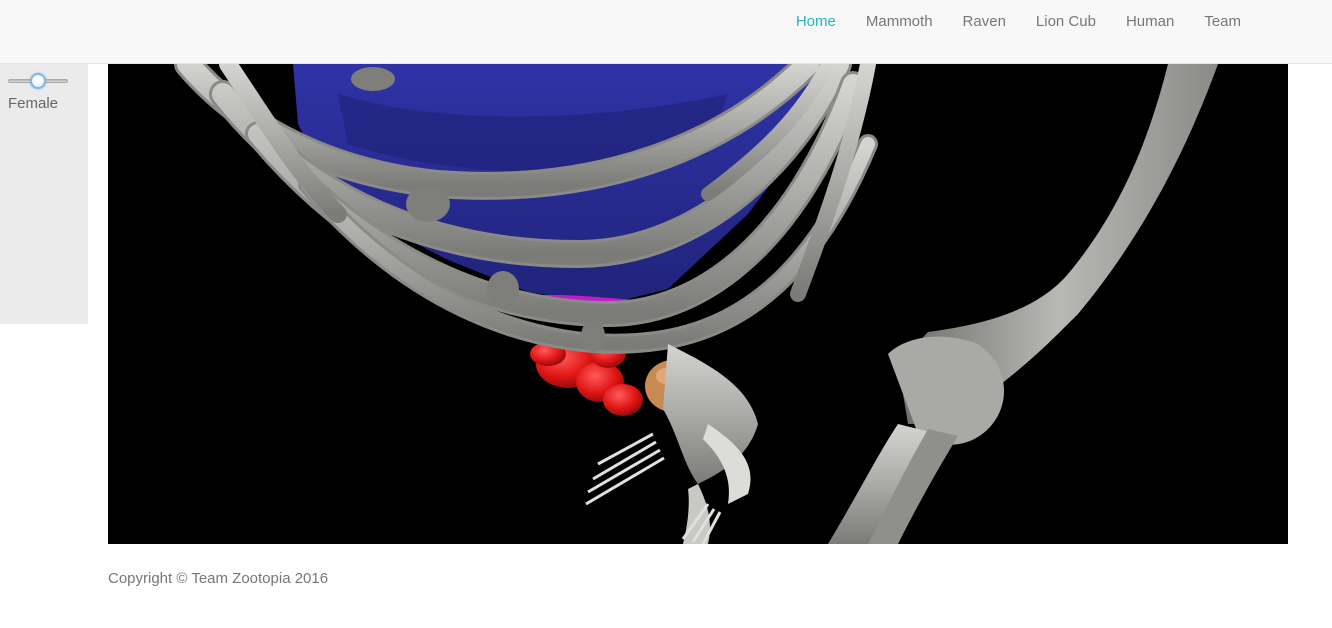 The width and height of the screenshot is (1332, 628). What do you see at coordinates (1066, 21) in the screenshot?
I see `nav-link-lion-cub: Lion Cub` at bounding box center [1066, 21].